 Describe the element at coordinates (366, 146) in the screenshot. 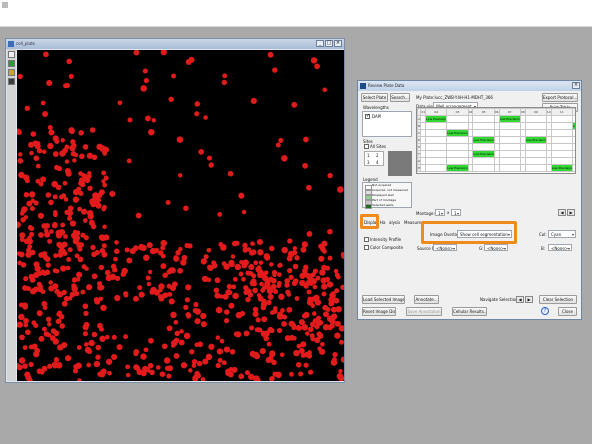

I see `all-sites-checkbox` at that location.